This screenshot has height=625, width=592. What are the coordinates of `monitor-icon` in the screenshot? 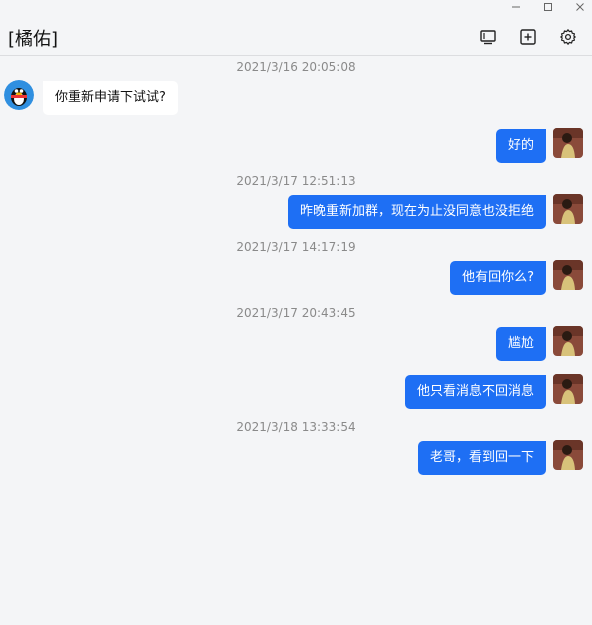 It's located at (488, 37).